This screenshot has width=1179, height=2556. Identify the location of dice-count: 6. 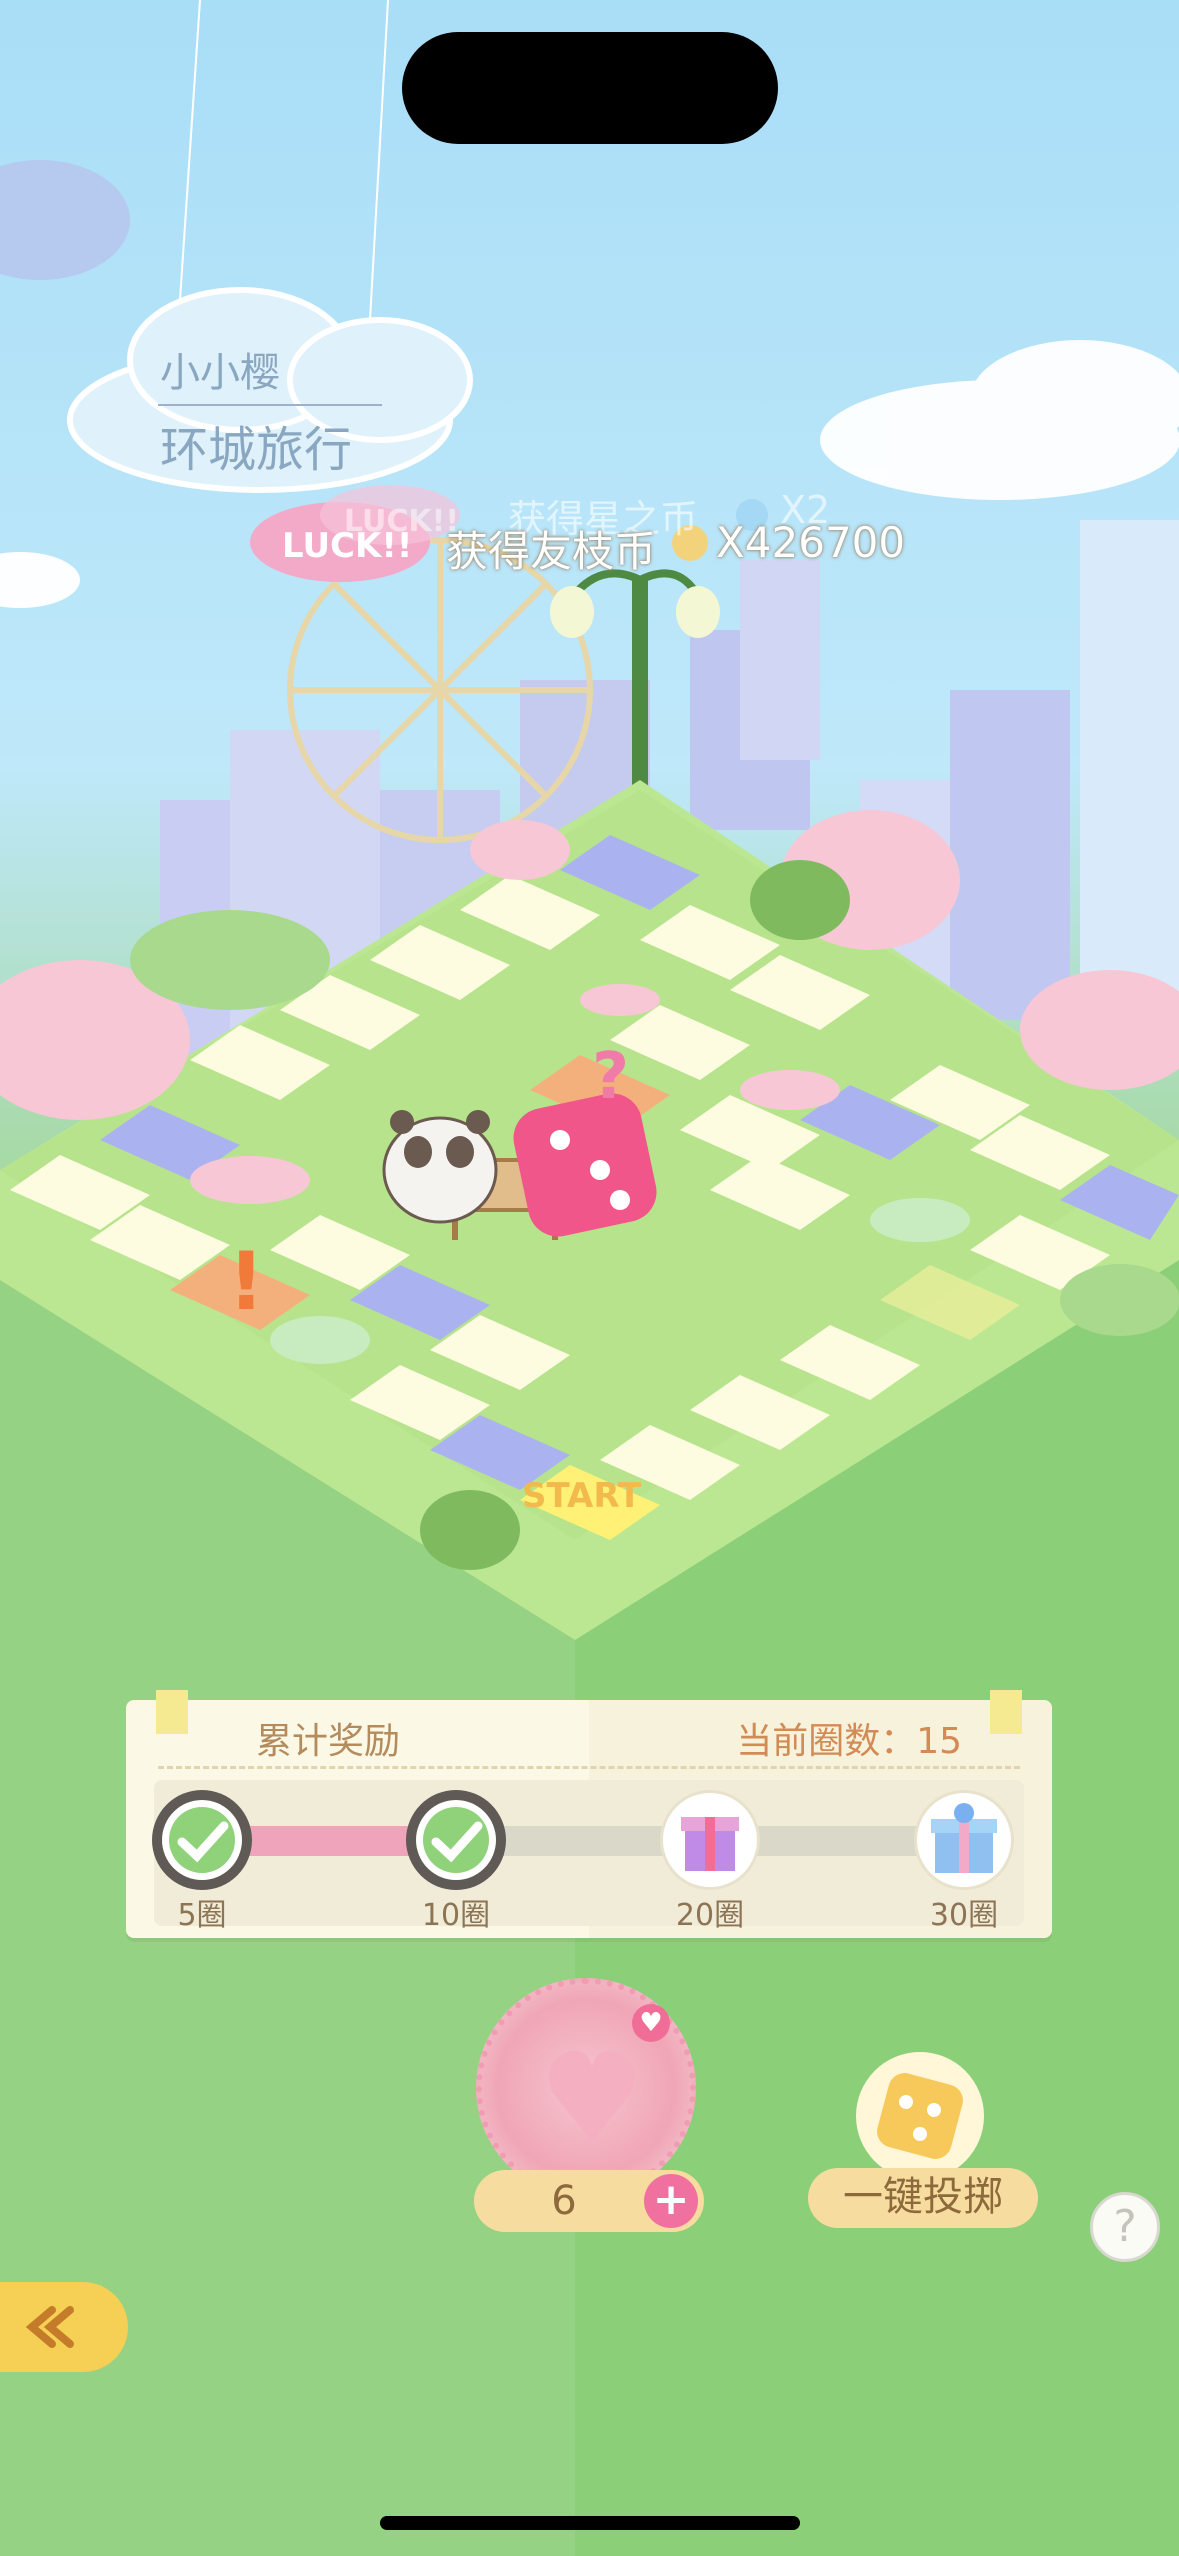
(564, 2201).